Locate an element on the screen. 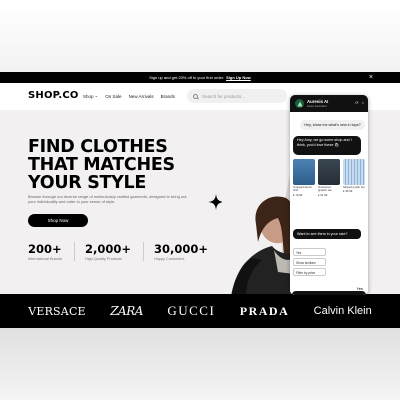  stat-products: 2,000+ High-Quality Products is located at coordinates (114, 251).